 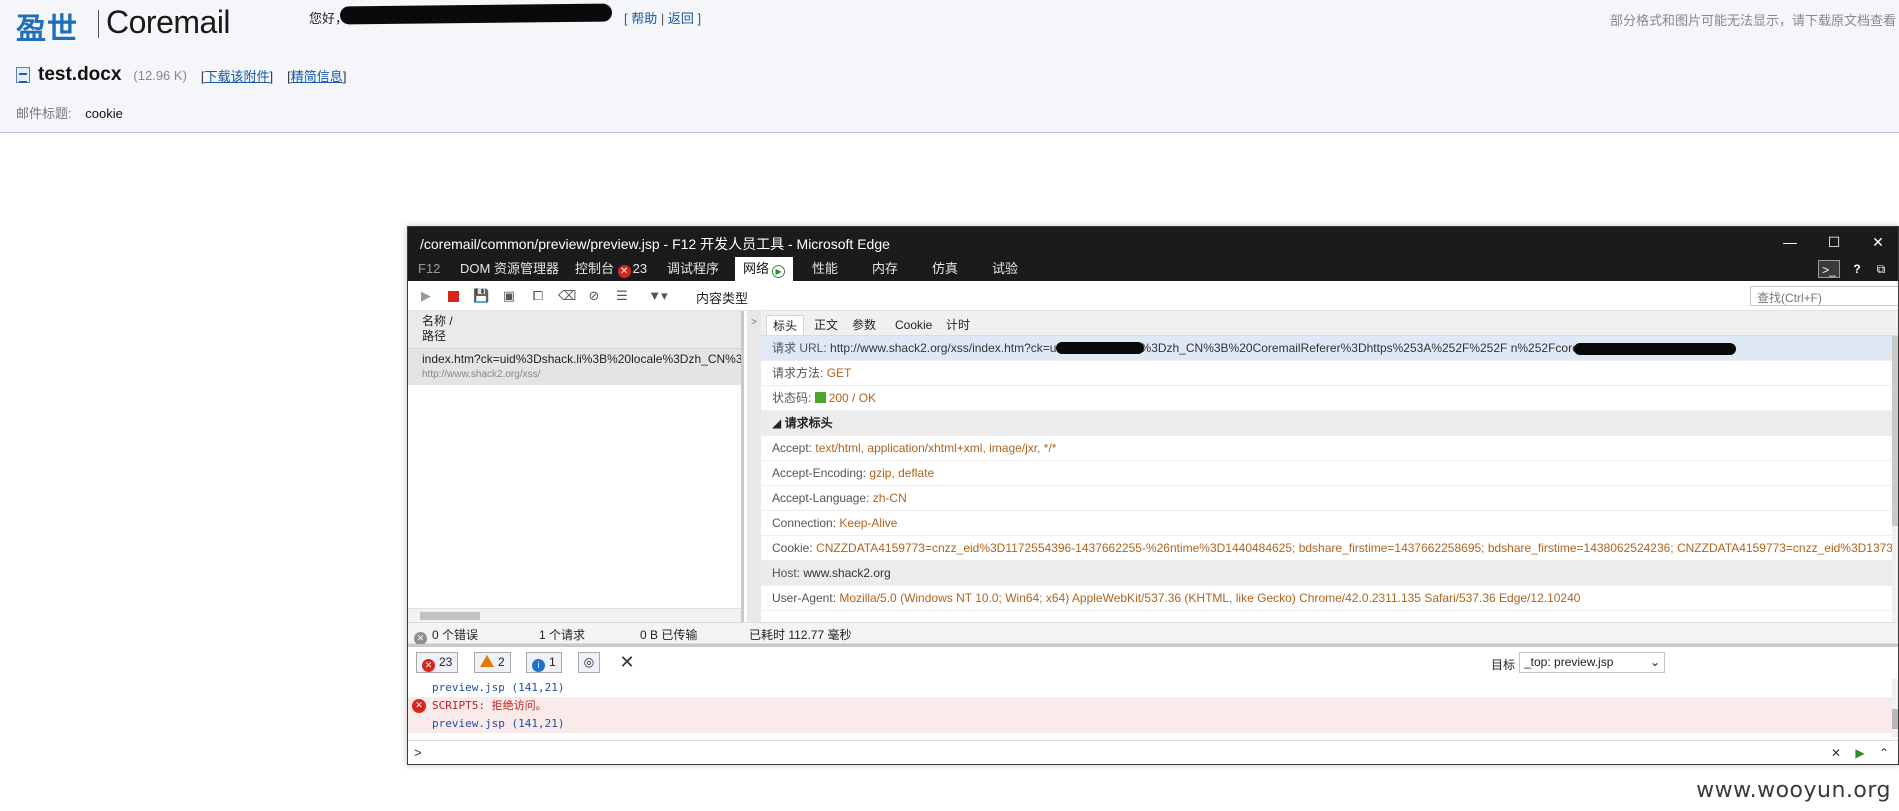 What do you see at coordinates (450, 616) in the screenshot?
I see `request-list-scroll-thumb` at bounding box center [450, 616].